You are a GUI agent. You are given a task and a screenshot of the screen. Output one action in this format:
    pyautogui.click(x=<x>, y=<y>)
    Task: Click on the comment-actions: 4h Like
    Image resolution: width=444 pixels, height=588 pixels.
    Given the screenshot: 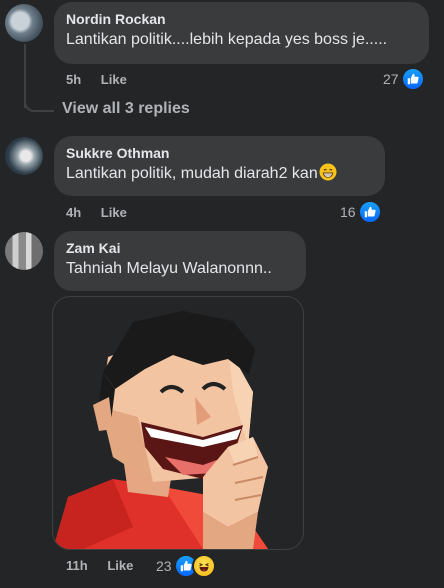 What is the action you would take?
    pyautogui.click(x=104, y=212)
    